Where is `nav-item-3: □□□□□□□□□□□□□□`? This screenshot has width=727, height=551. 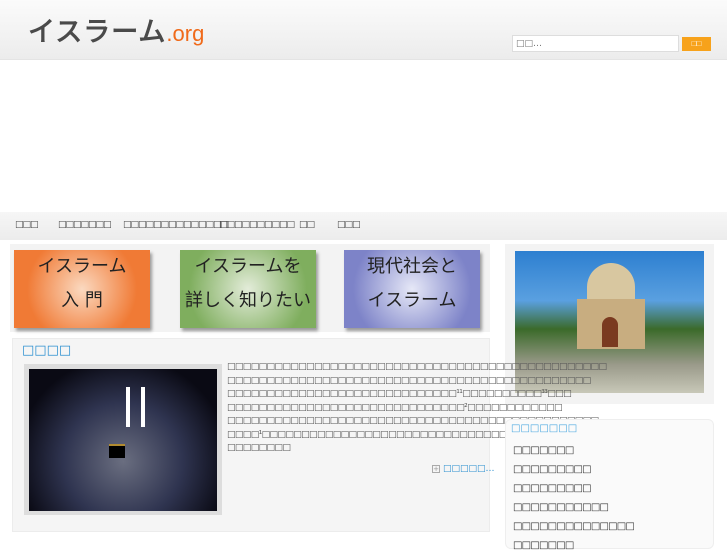
nav-item-3: □□□□□□□□□□□□□□ is located at coordinates (176, 225).